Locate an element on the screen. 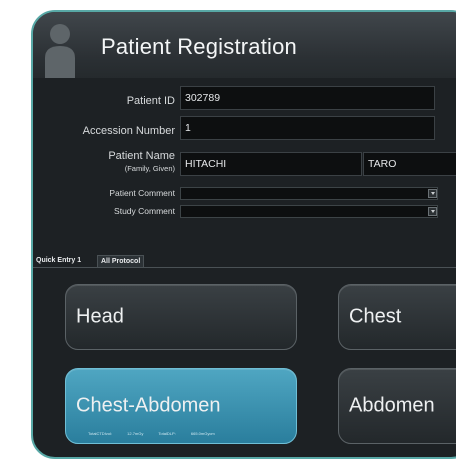 This screenshot has width=456, height=459. protocol-label-chest: Chest is located at coordinates (375, 316).